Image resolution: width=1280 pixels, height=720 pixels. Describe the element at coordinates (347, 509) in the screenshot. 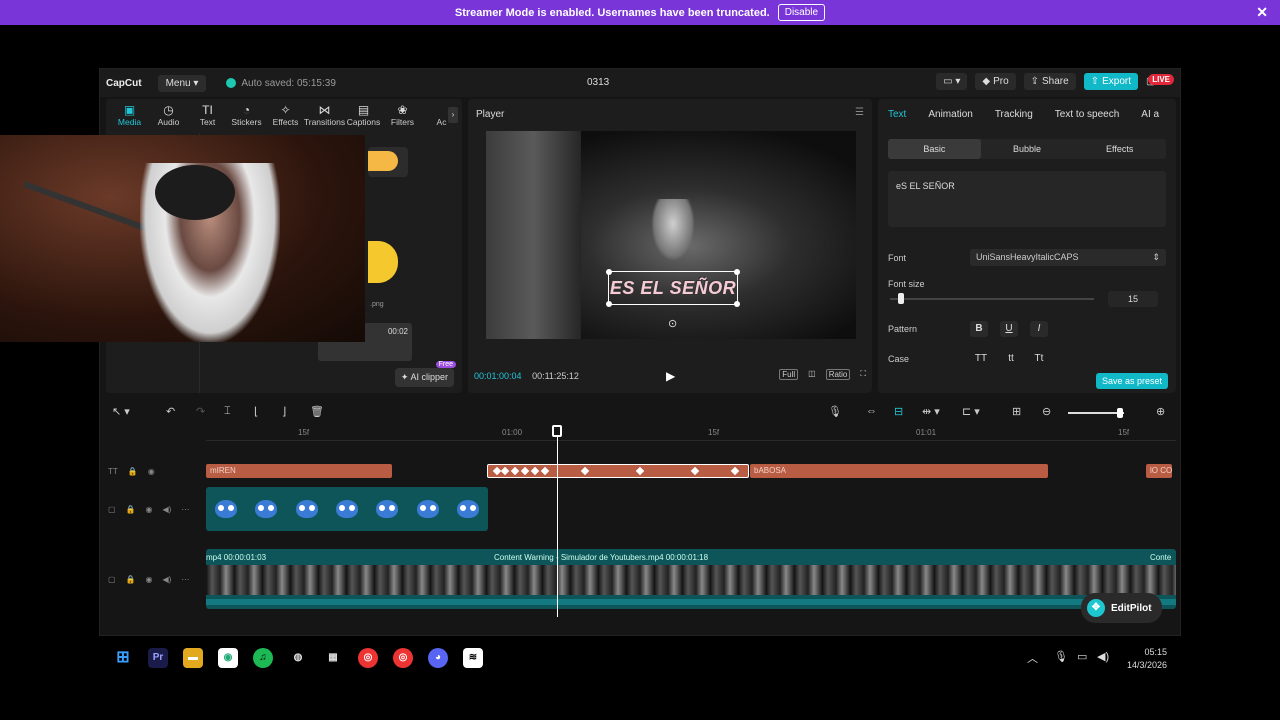

I see `sticker-clip` at that location.